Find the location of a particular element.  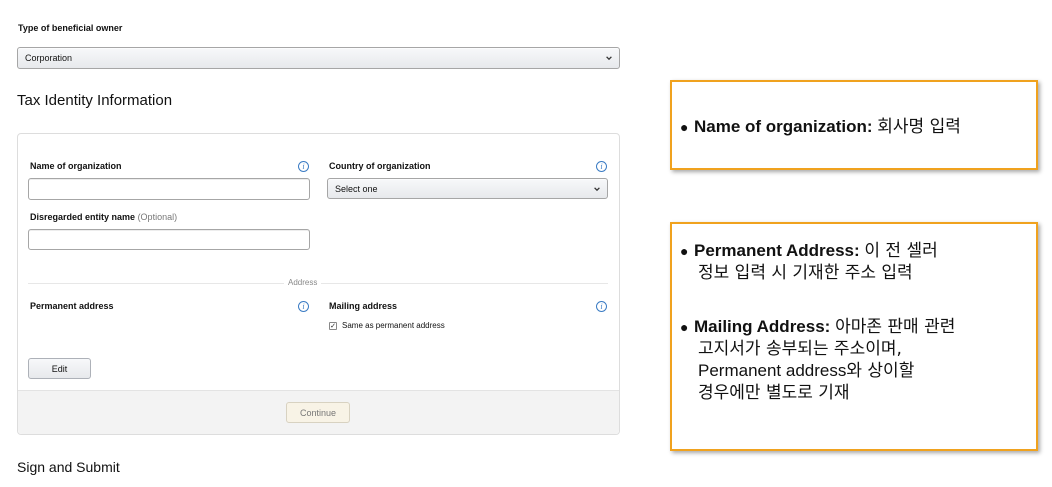

mailing-desc-3-en: Permanent address is located at coordinates (772, 370).